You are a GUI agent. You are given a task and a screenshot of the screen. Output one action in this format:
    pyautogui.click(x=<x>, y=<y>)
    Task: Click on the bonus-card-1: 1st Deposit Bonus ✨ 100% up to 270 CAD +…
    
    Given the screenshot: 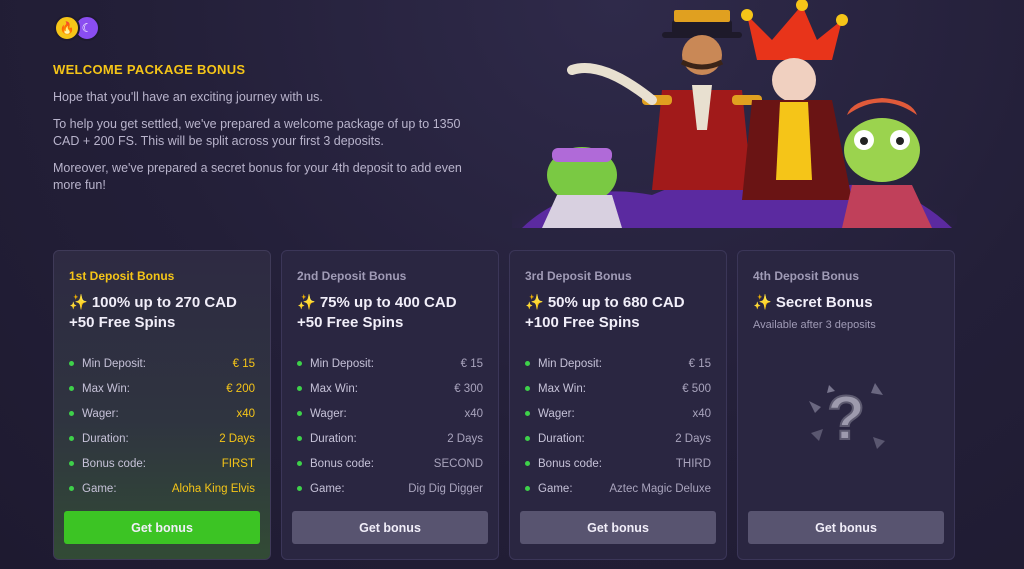 What is the action you would take?
    pyautogui.click(x=162, y=405)
    